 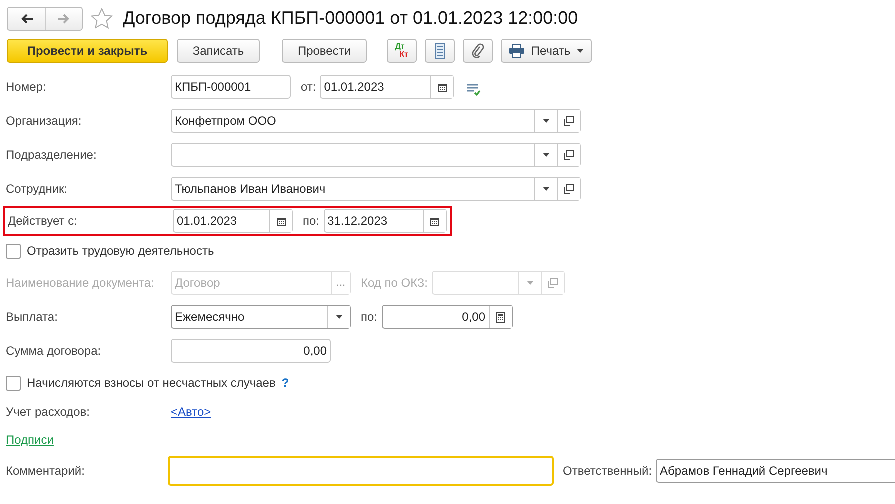 What do you see at coordinates (394, 283) in the screenshot?
I see `field-label: Код по ОКЗ:` at bounding box center [394, 283].